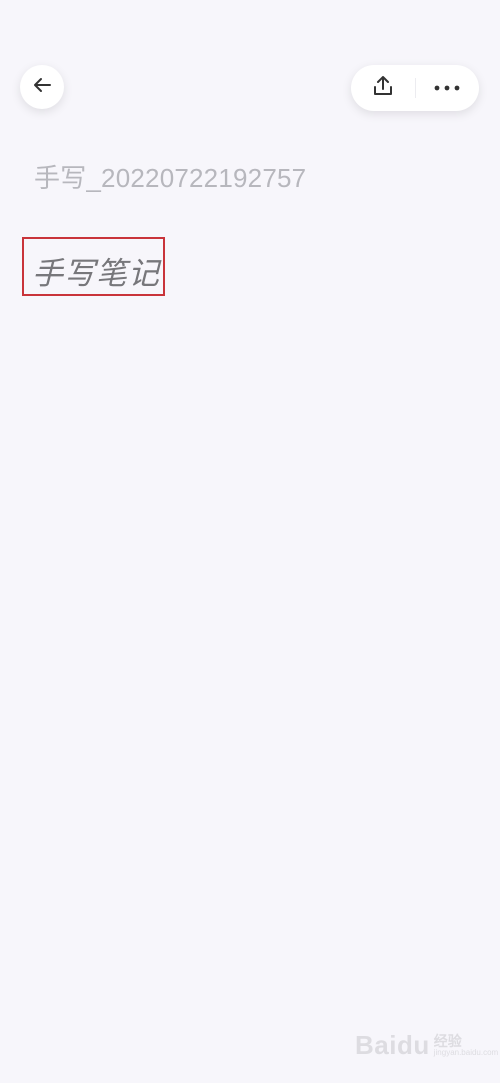 This screenshot has width=500, height=1083. Describe the element at coordinates (170, 176) in the screenshot. I see `note-title: 手写_20220722192757` at that location.